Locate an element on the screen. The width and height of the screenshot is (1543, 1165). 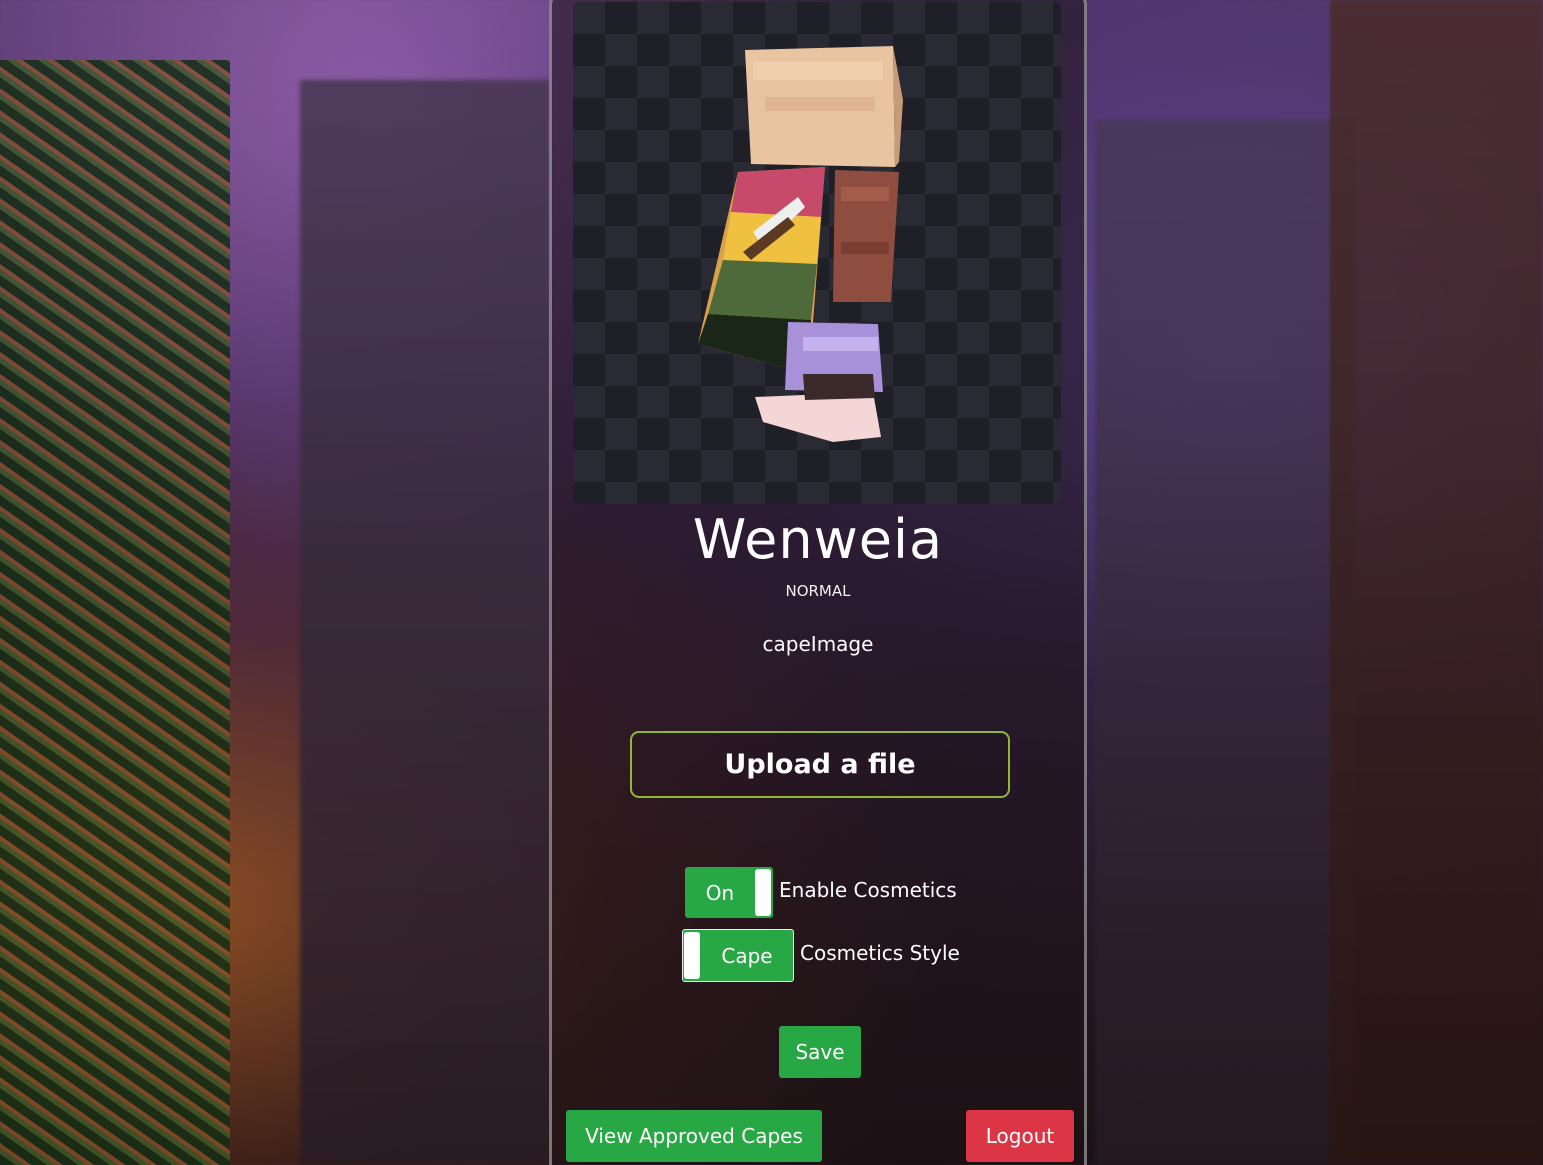
cosmetics-style-label: Cosmetics Style is located at coordinates (880, 953).